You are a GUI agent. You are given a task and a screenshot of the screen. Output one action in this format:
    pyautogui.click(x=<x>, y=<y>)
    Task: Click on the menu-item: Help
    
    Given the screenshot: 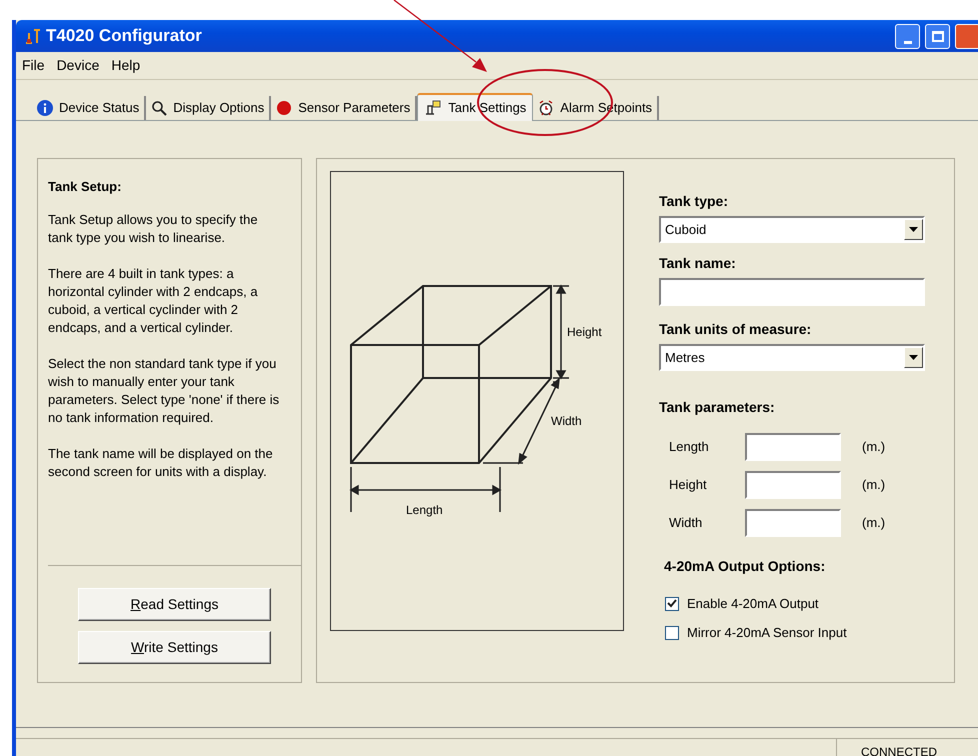 What is the action you would take?
    pyautogui.click(x=125, y=65)
    